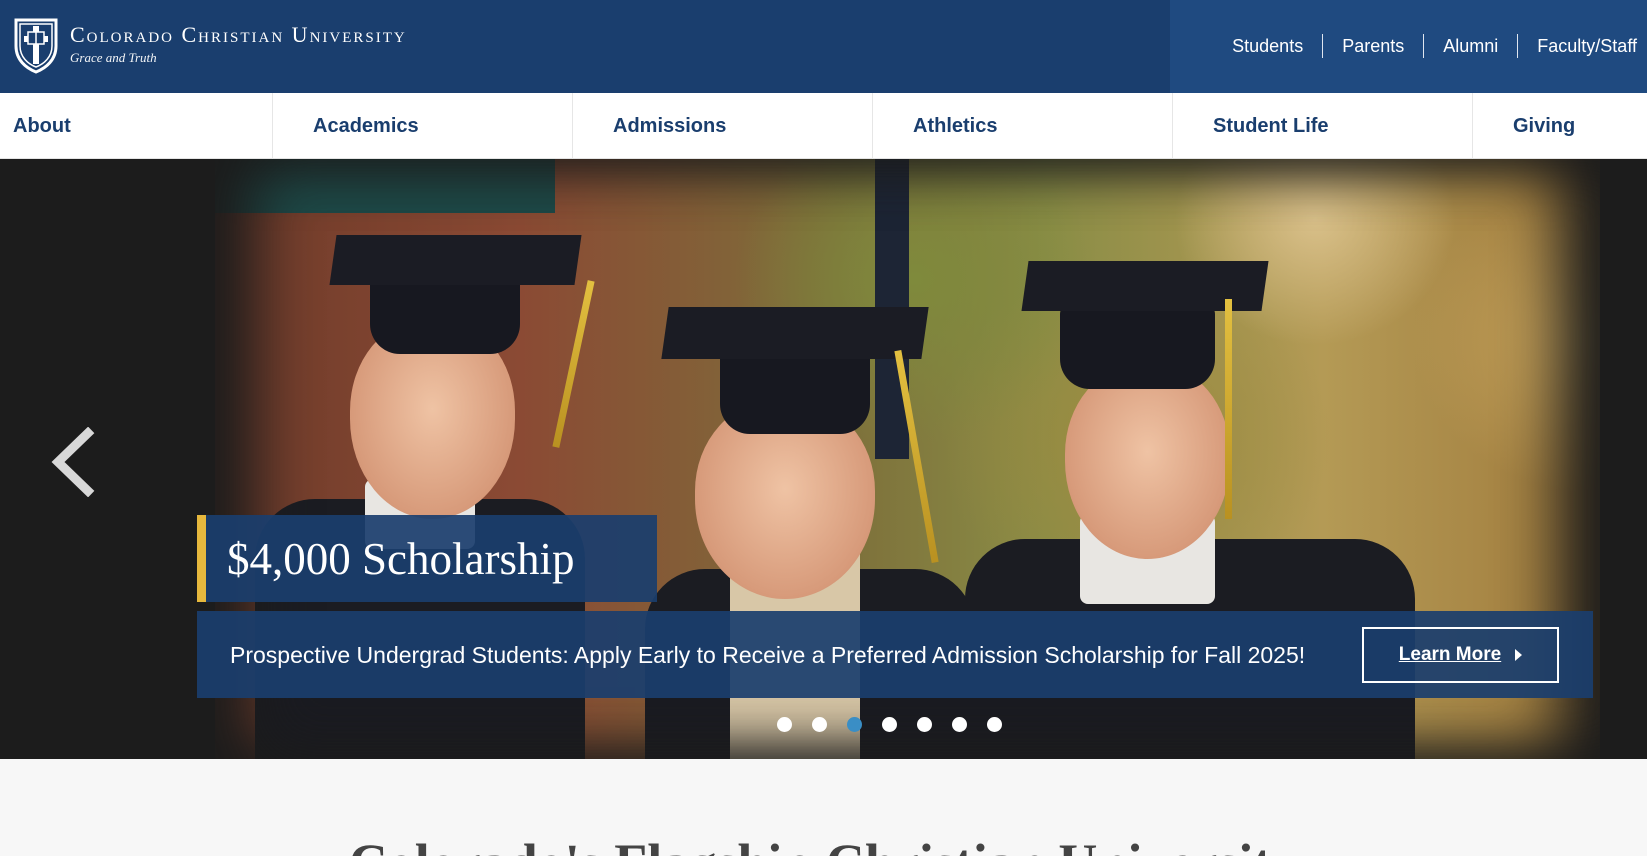  I want to click on audience-link-parents: Parents, so click(1373, 46).